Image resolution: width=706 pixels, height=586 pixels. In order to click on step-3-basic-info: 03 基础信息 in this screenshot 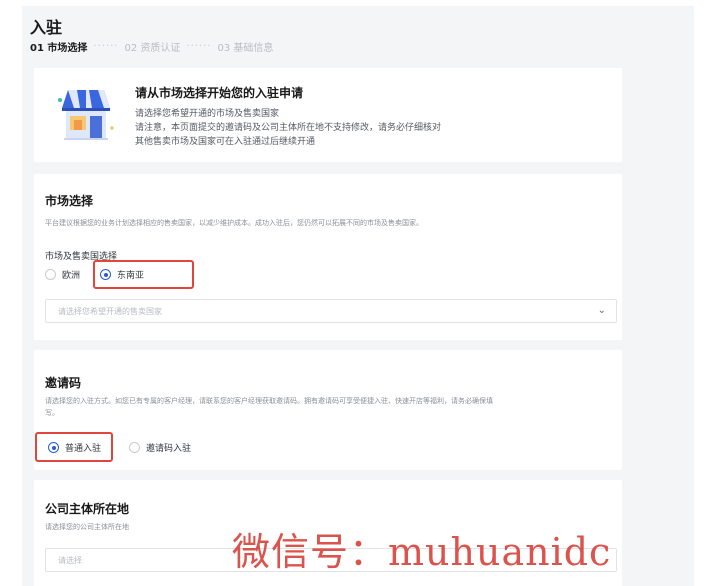, I will do `click(245, 48)`.